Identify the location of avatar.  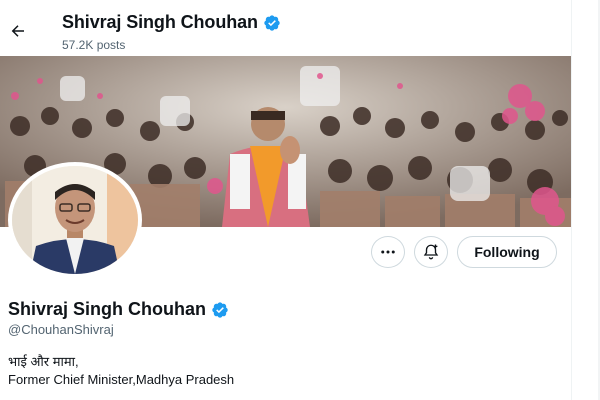
(75, 220).